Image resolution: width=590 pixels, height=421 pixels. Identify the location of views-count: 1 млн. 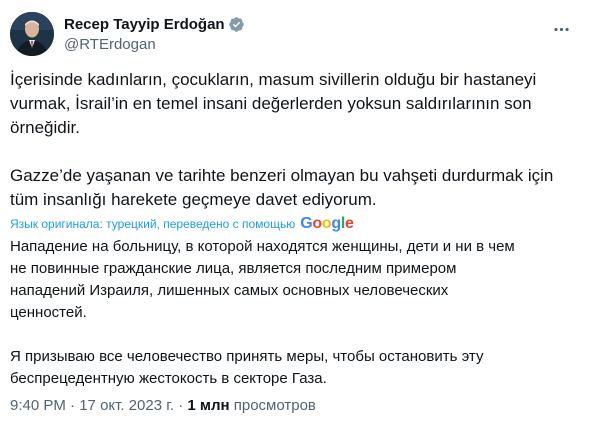
(208, 405).